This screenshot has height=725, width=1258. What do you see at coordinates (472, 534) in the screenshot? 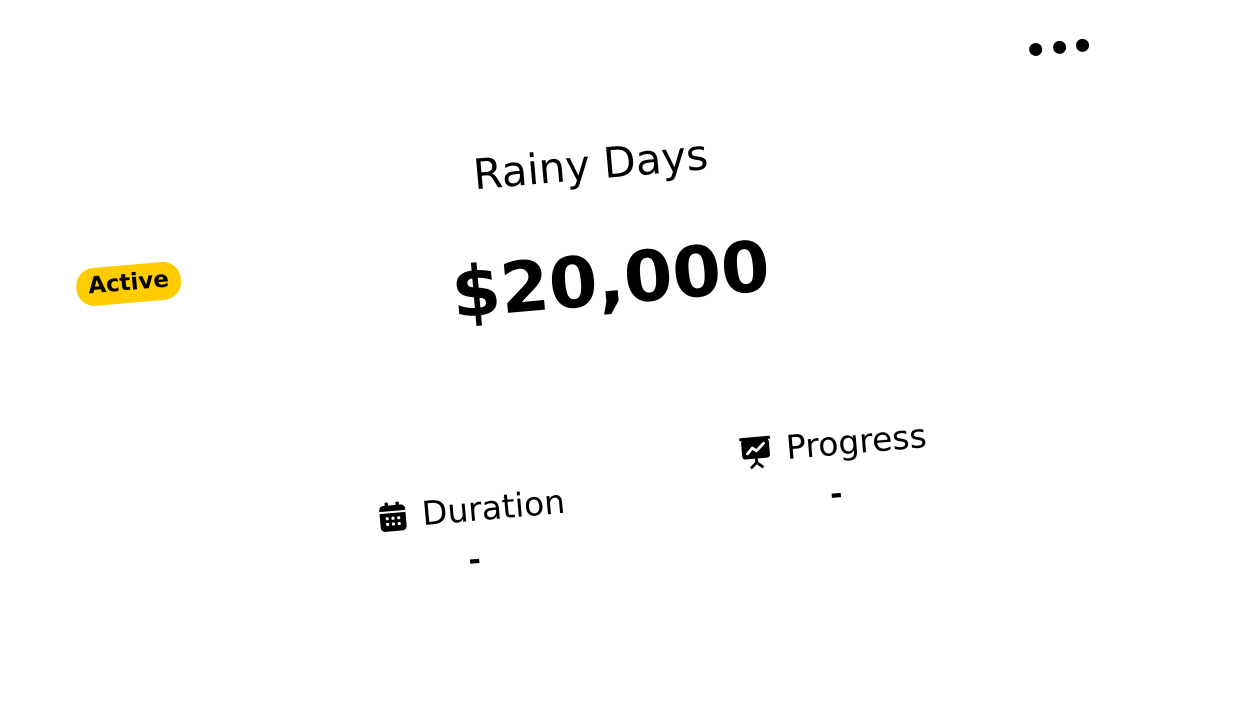
I see `duration-stat: Duration -` at bounding box center [472, 534].